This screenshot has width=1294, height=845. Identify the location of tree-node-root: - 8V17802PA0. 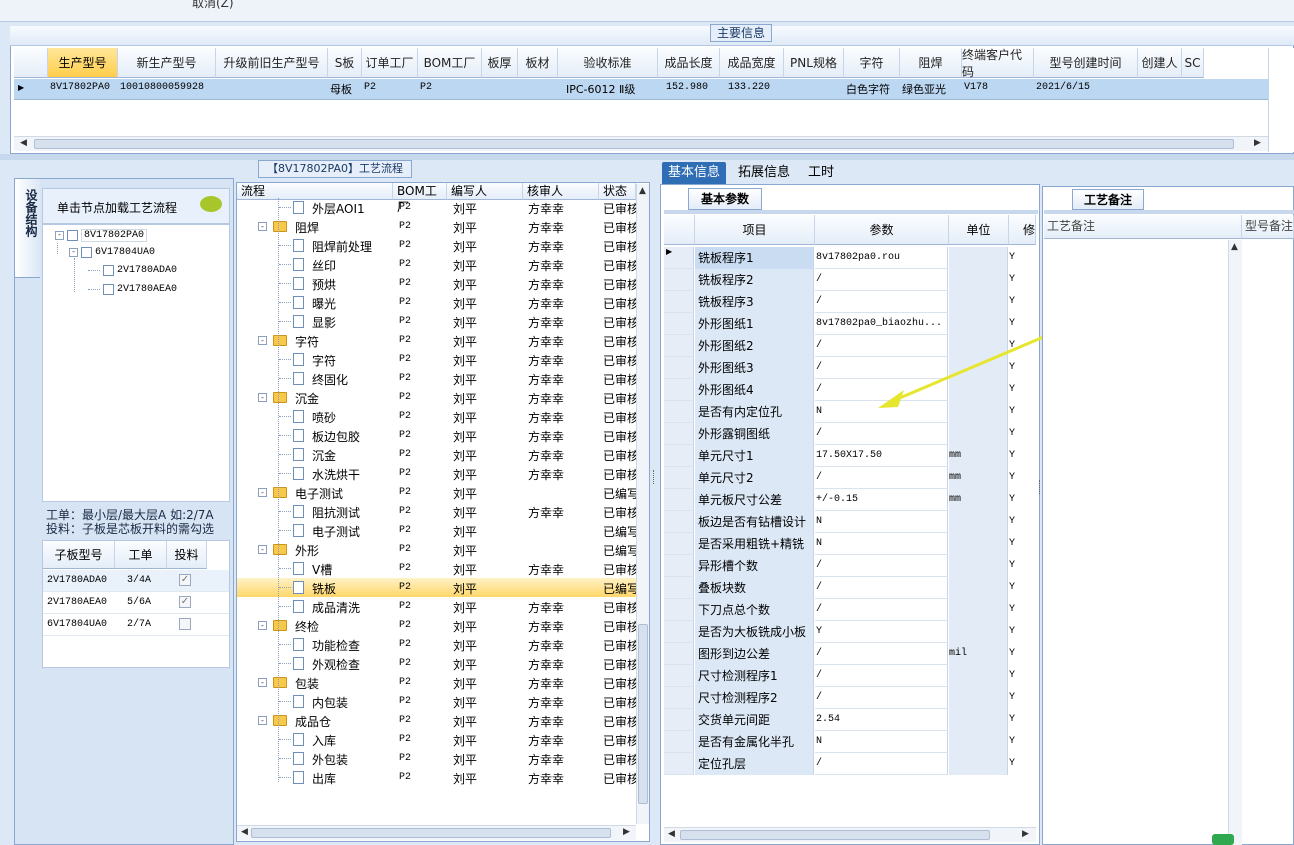
(101, 235).